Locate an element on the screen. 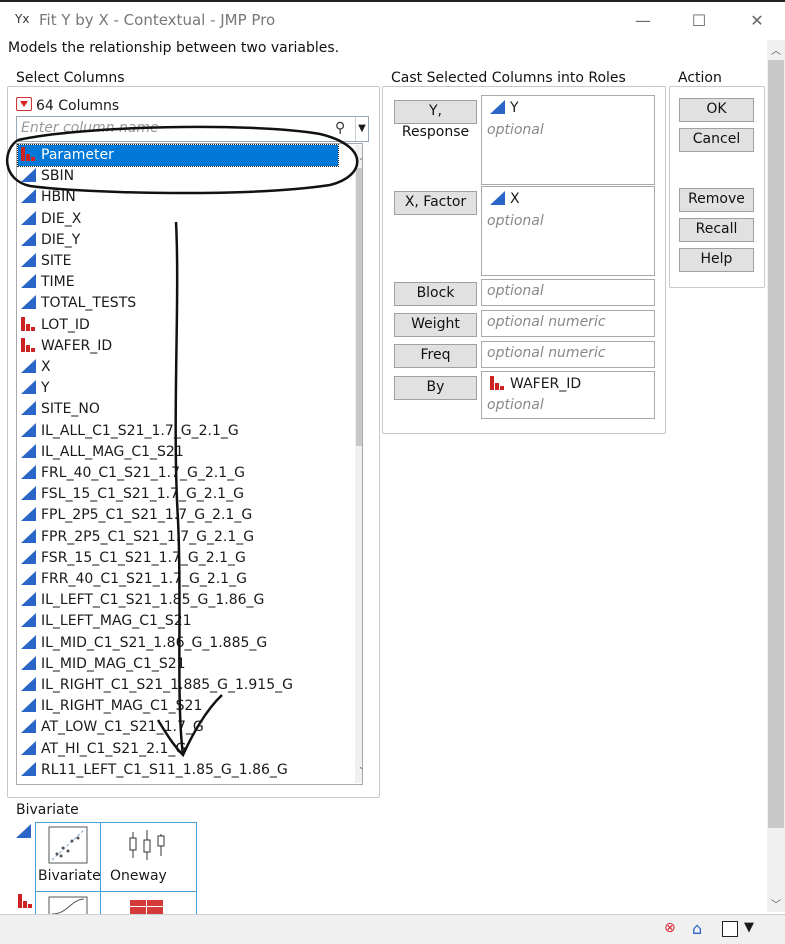 The image size is (785, 944). home-icon: ⌂ is located at coordinates (697, 928).